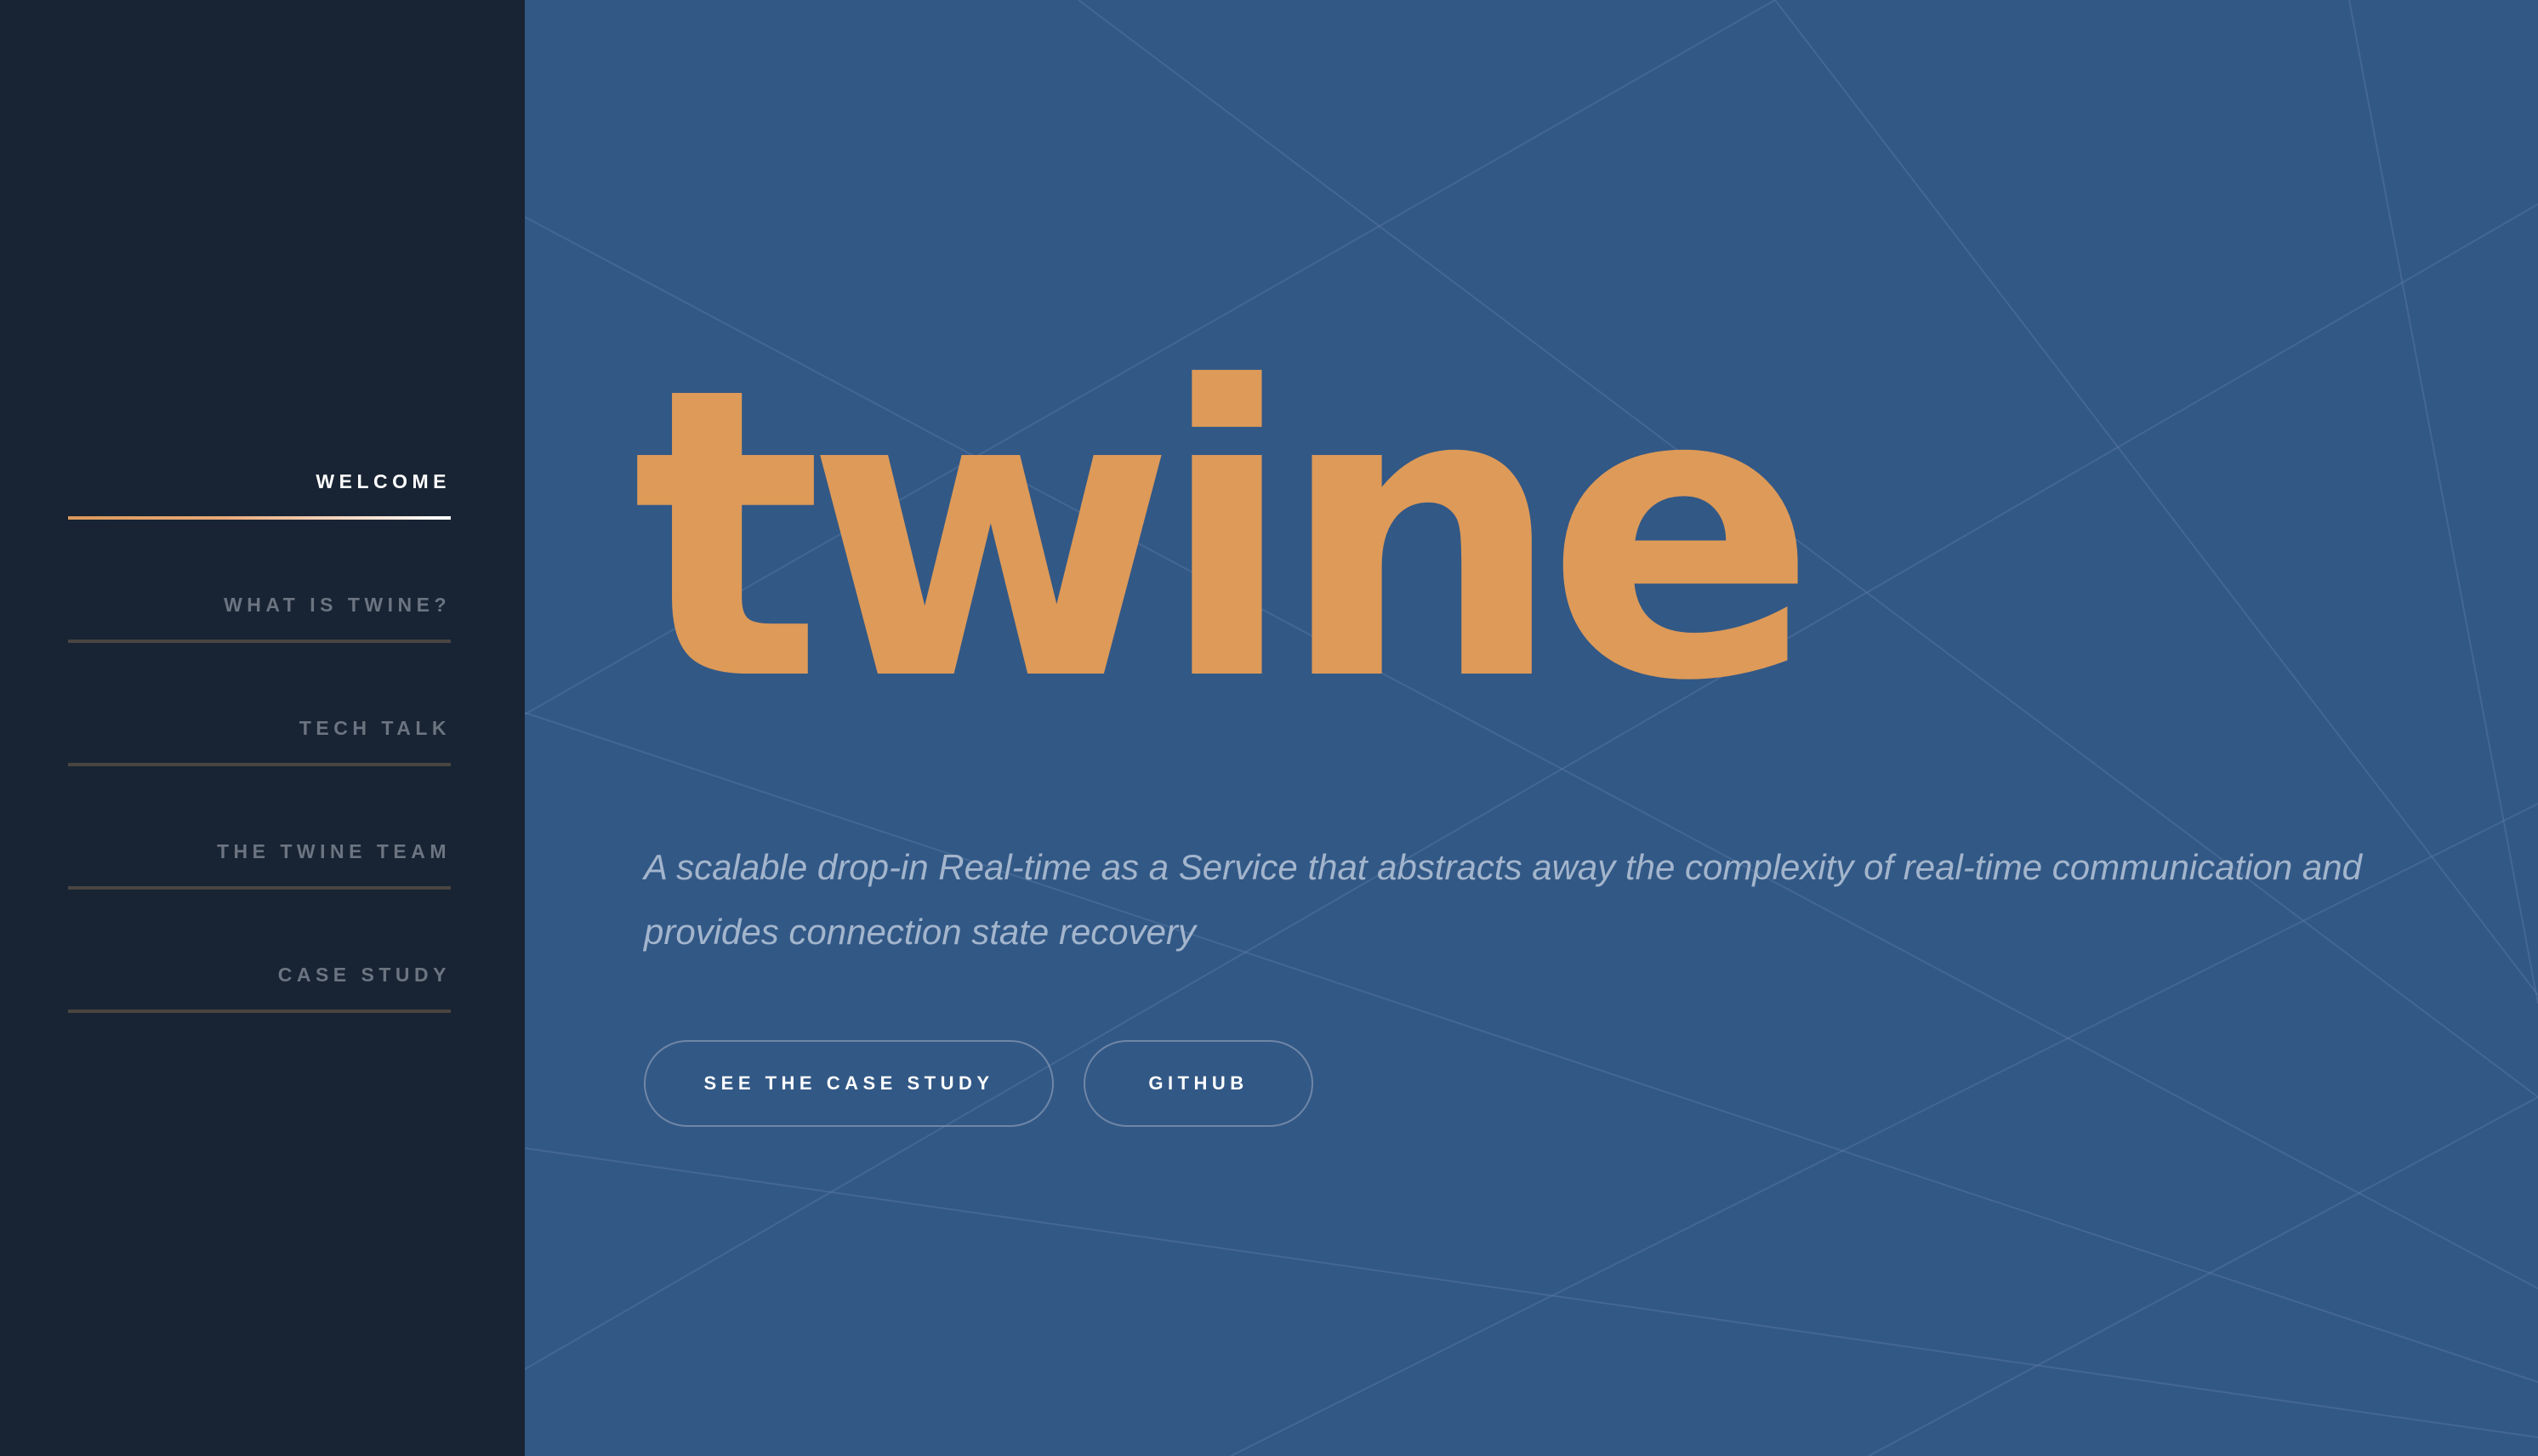 Image resolution: width=2538 pixels, height=1456 pixels. I want to click on nav-item-tech-talk: TECH TALK, so click(259, 759).